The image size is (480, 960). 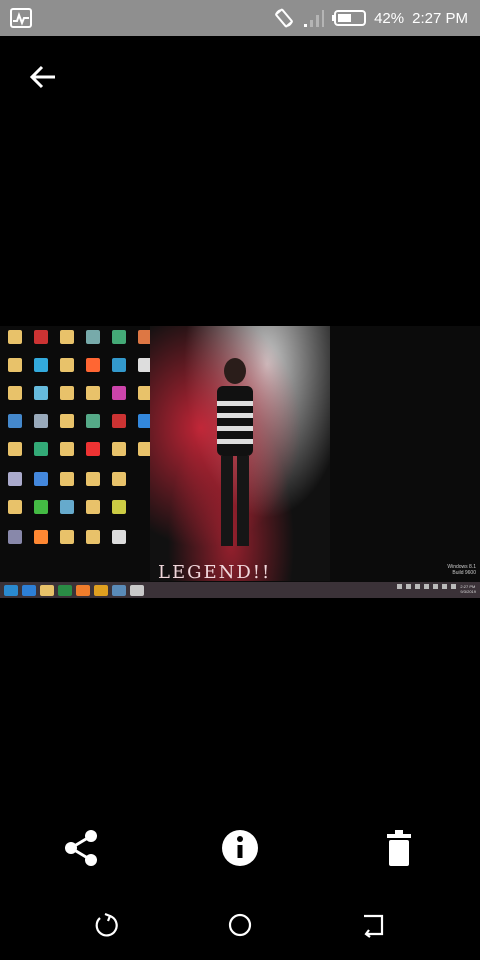 I want to click on windows-taskbar: 2:27 PM 9/3/2019, so click(x=240, y=590).